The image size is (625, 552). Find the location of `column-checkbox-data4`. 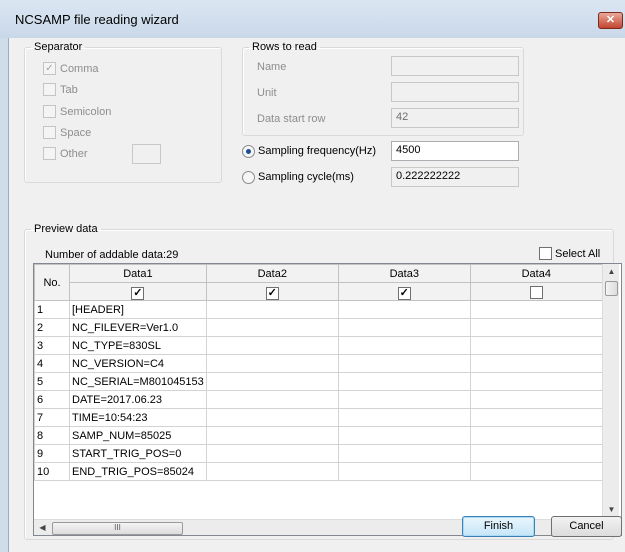

column-checkbox-data4 is located at coordinates (536, 292).